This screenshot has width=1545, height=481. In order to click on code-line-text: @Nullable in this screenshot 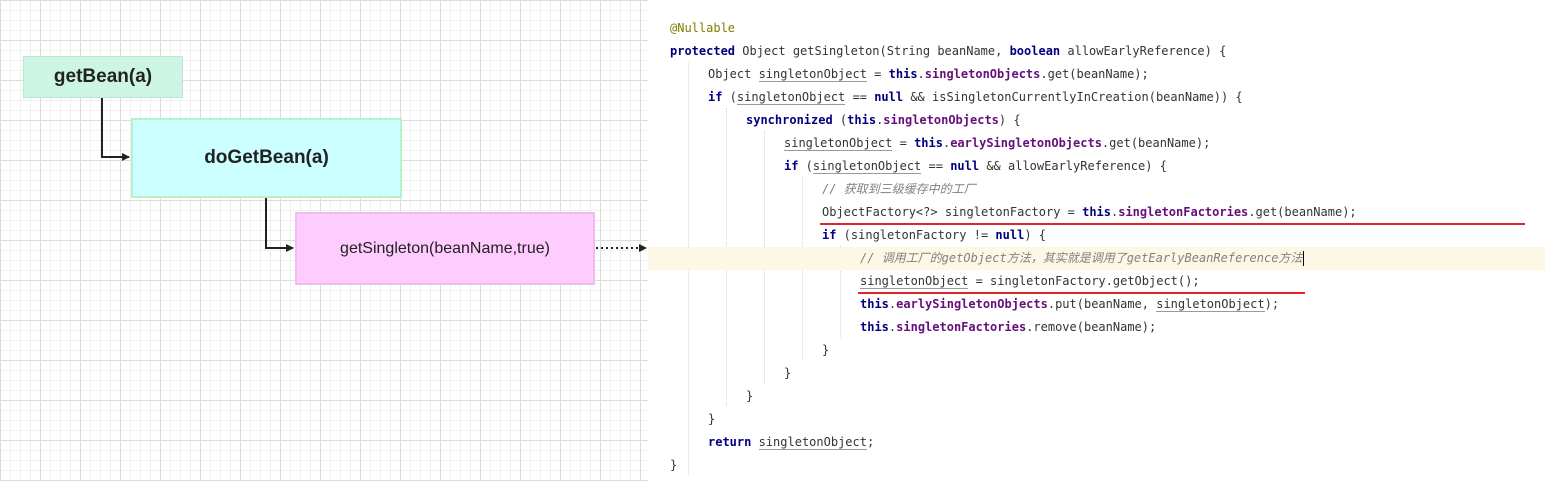, I will do `click(702, 28)`.